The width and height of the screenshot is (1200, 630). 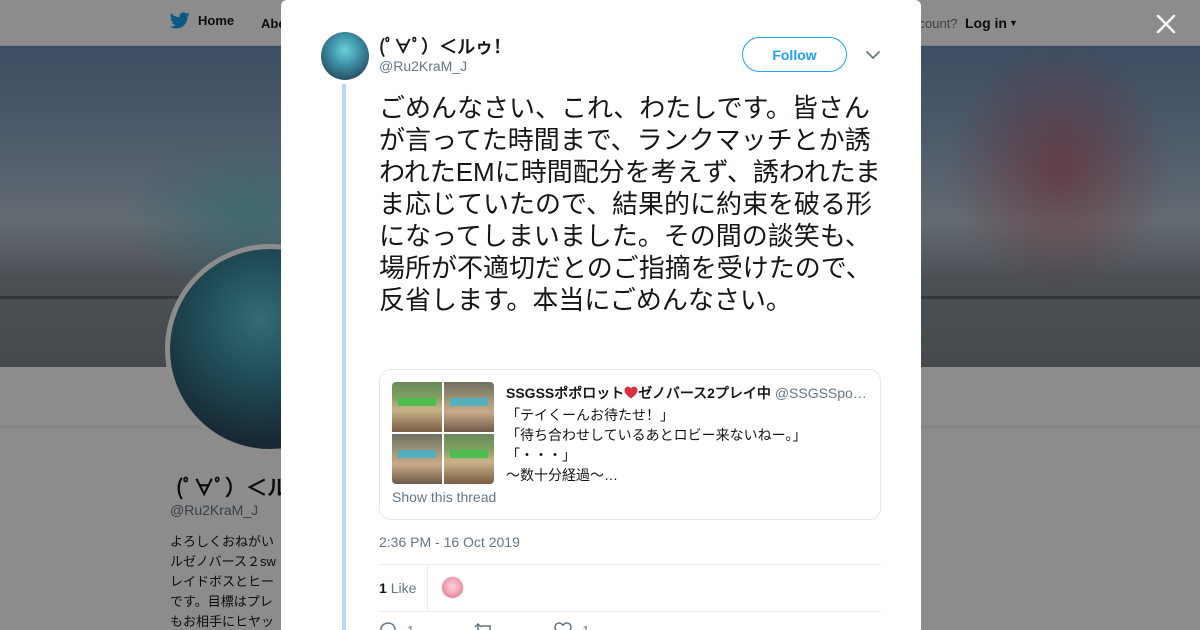 What do you see at coordinates (449, 542) in the screenshot?
I see `tweet-timestamp: 2:36 PM - 16 Oct 2019` at bounding box center [449, 542].